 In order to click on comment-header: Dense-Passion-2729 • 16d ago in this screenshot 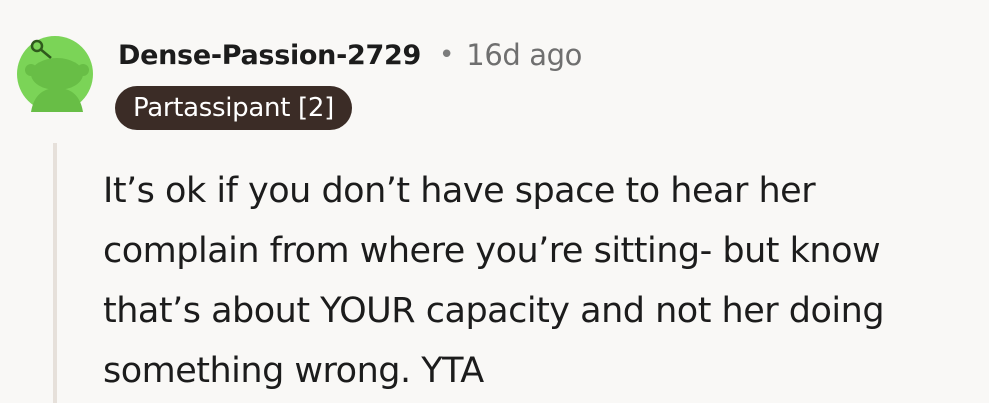, I will do `click(350, 55)`.